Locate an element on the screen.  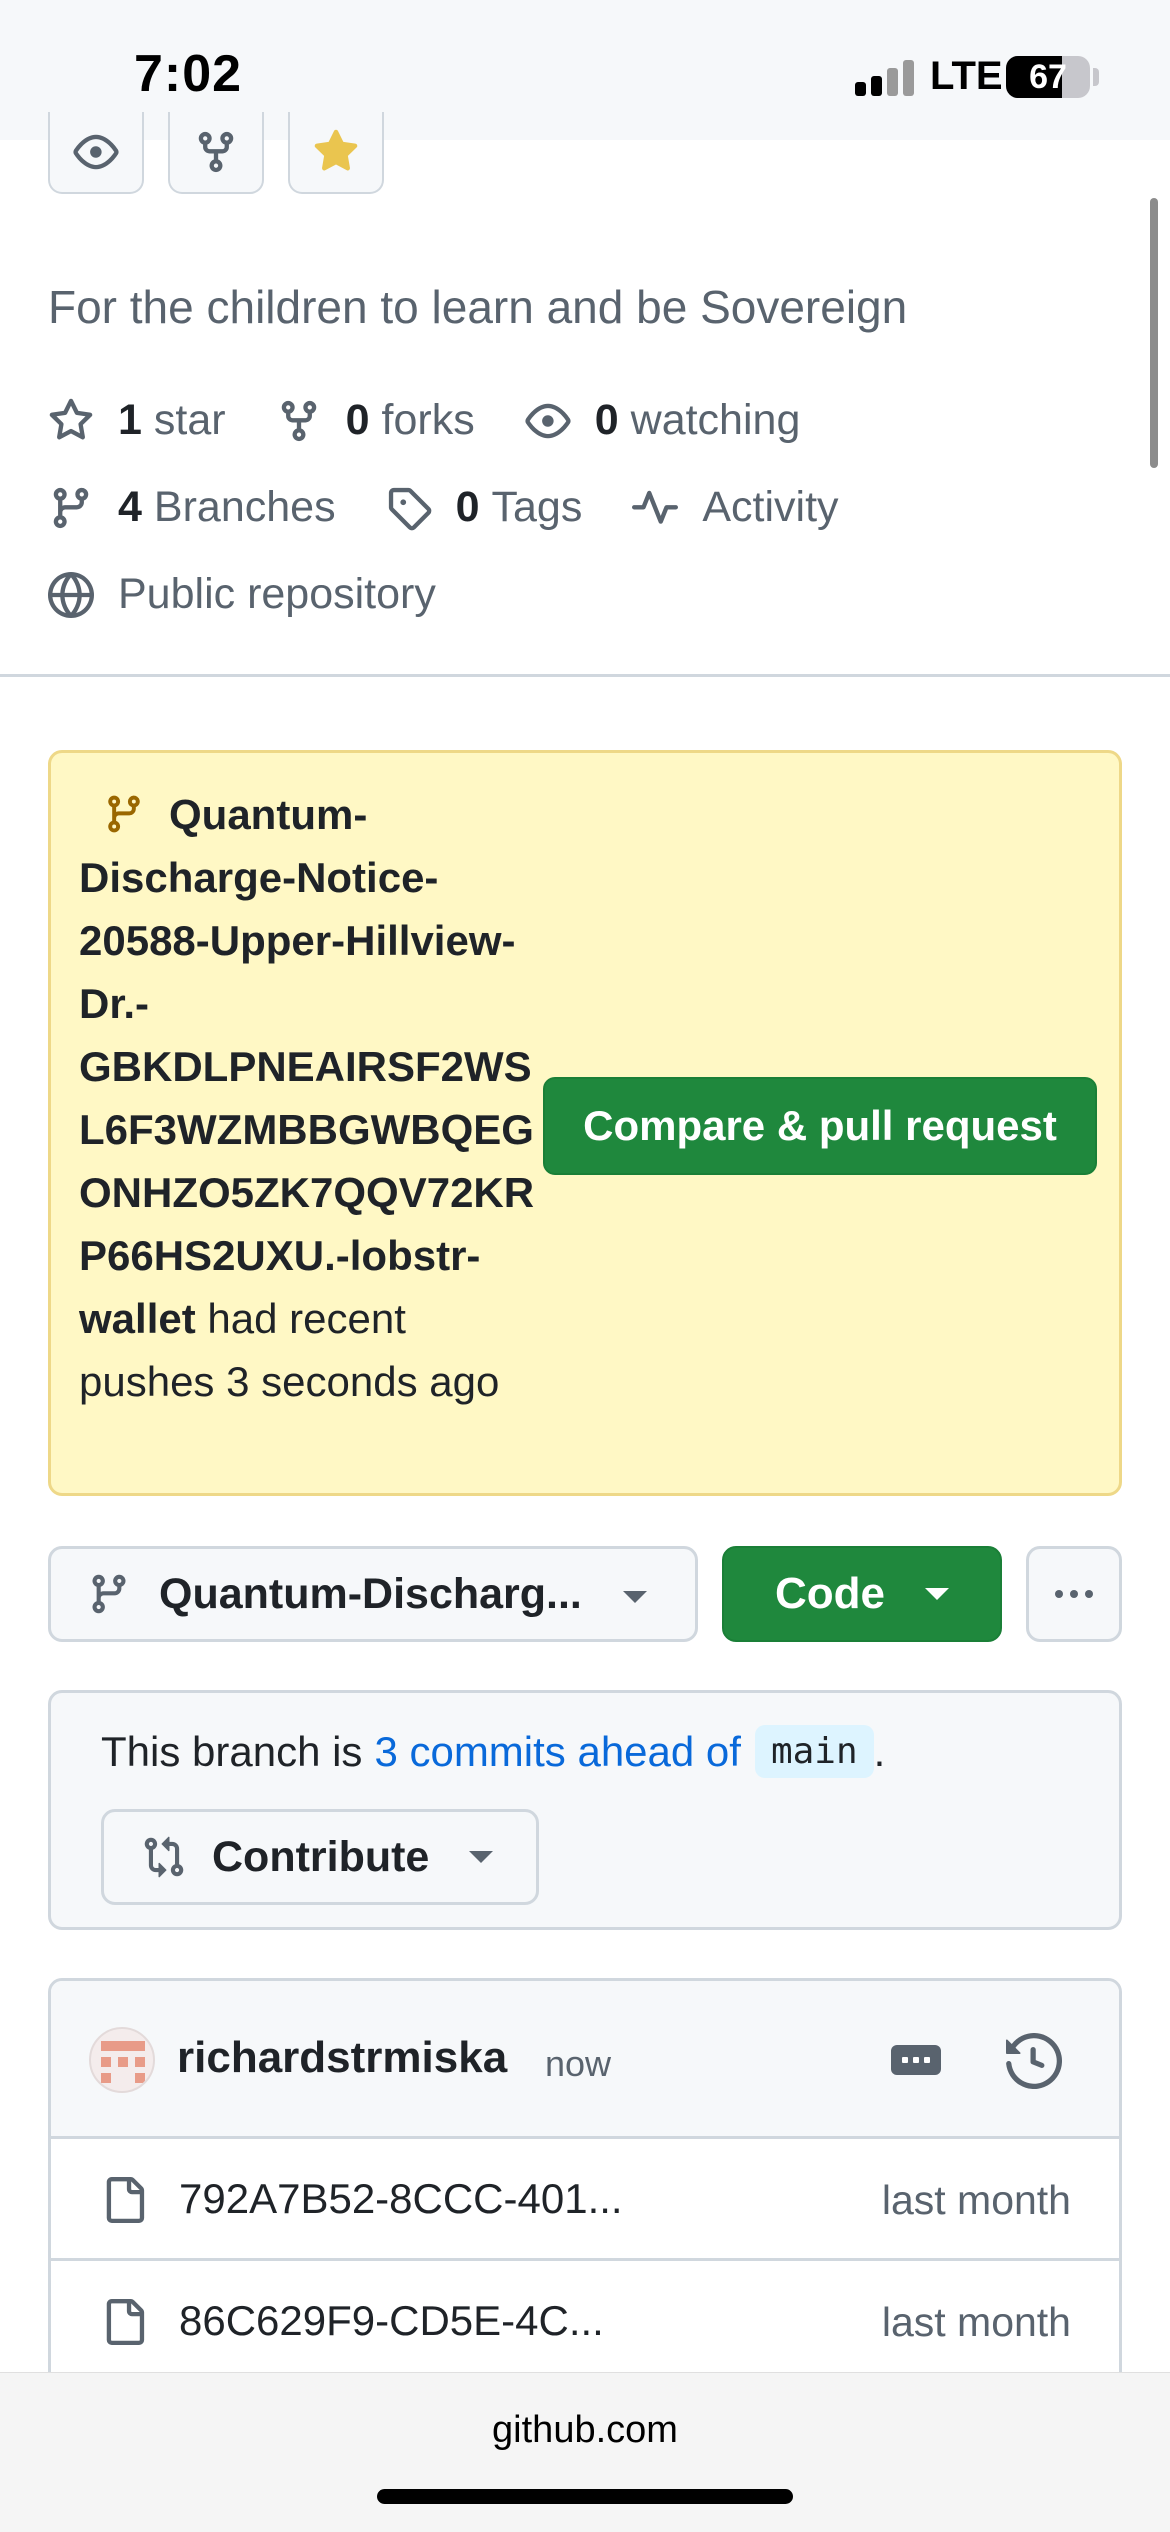
visibility-label: Public repository is located at coordinates (277, 594).